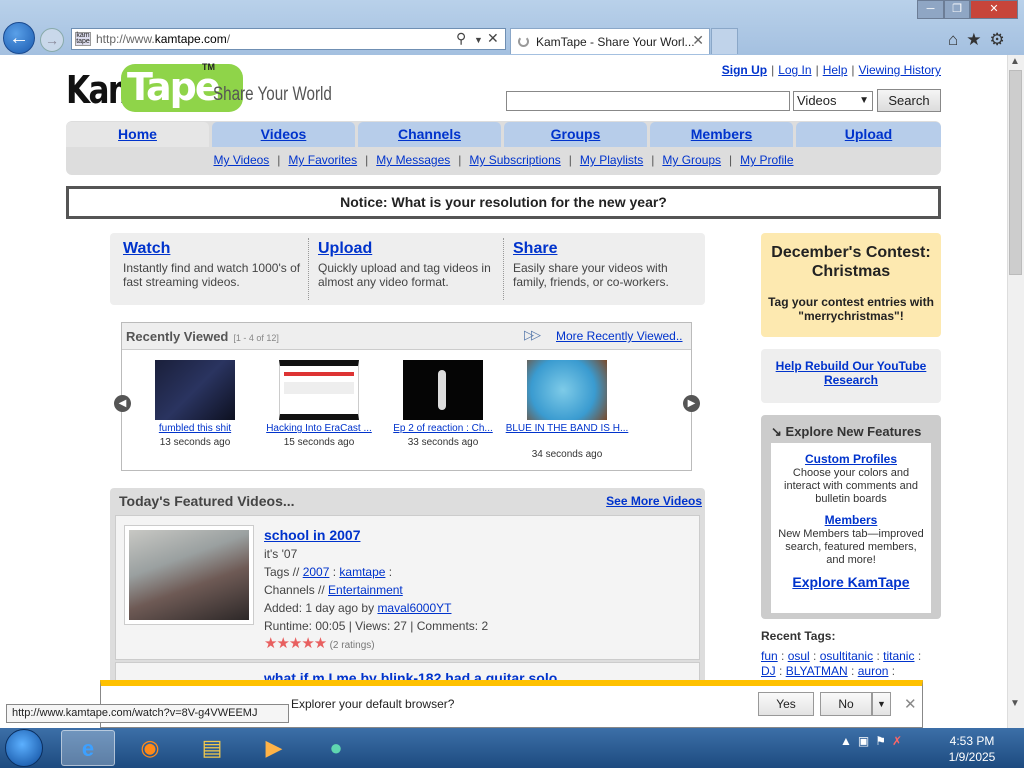 The width and height of the screenshot is (1024, 768). What do you see at coordinates (930, 9) in the screenshot?
I see `minimize-button: ─` at bounding box center [930, 9].